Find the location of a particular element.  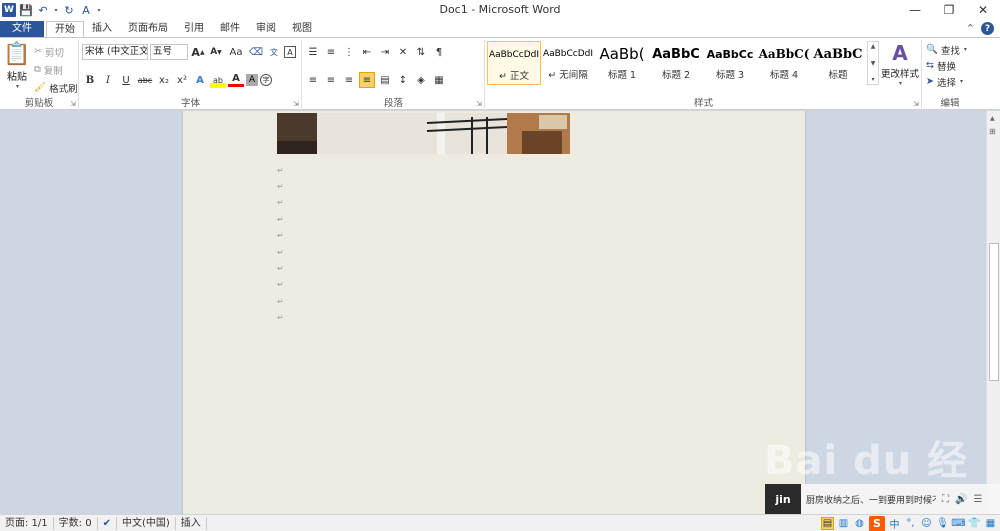

undo-dropdown-icon: ▾ is located at coordinates (56, 10).